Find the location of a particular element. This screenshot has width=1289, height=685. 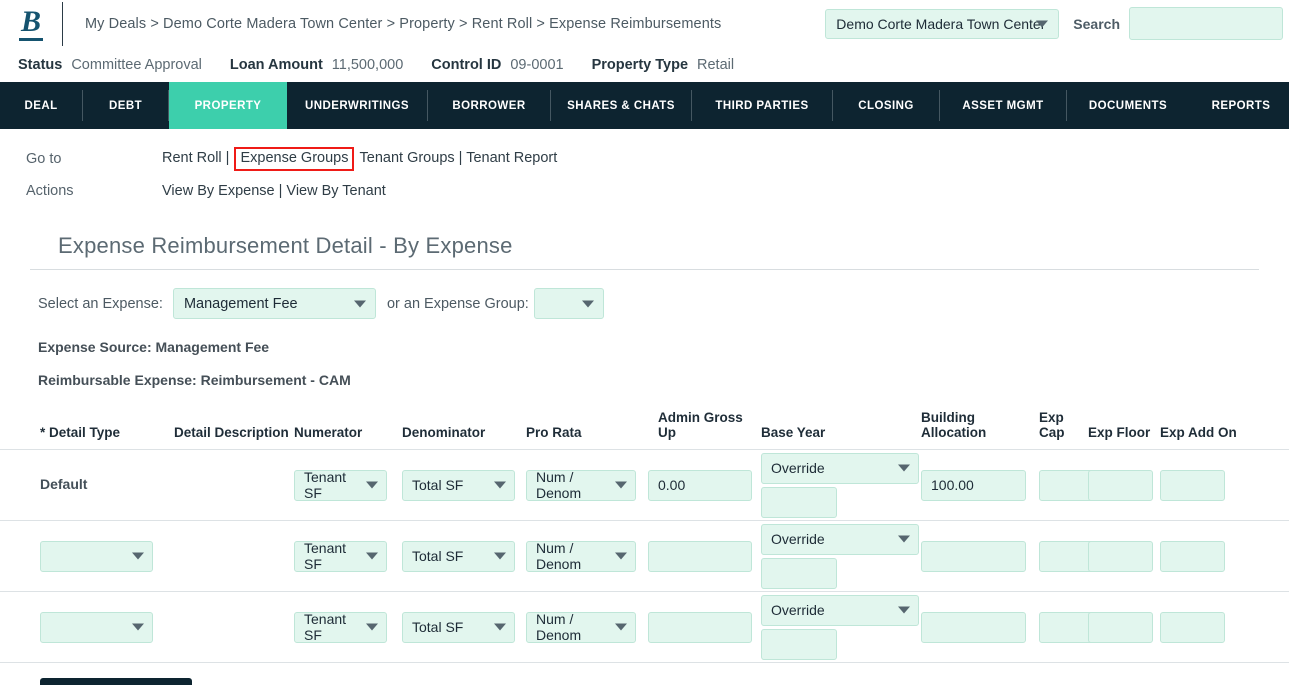

col-header-denominator: Denominator is located at coordinates (444, 432).